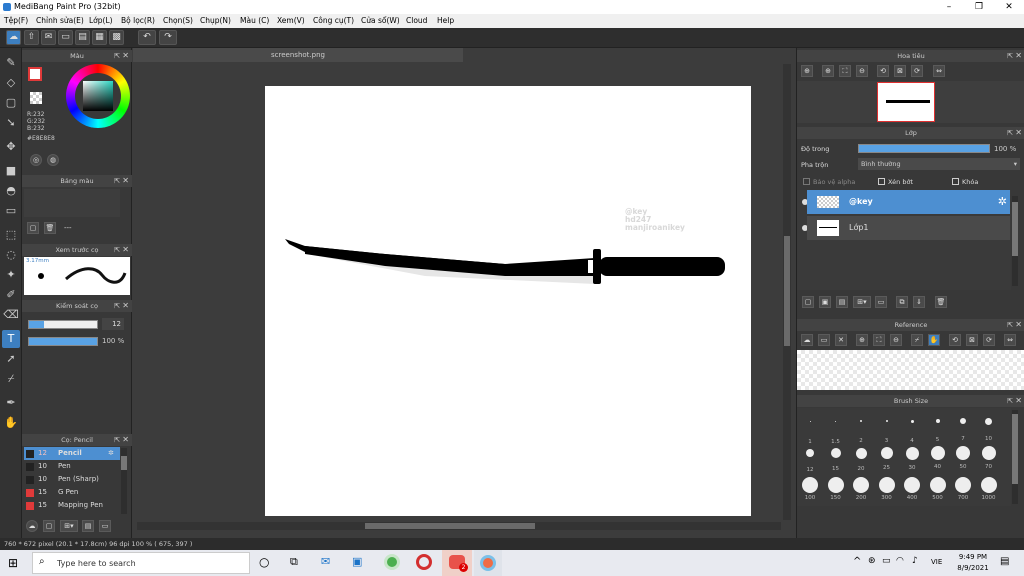 This screenshot has height=576, width=1024. Describe the element at coordinates (11, 63) in the screenshot. I see `brush-tool-icon: ✎` at that location.